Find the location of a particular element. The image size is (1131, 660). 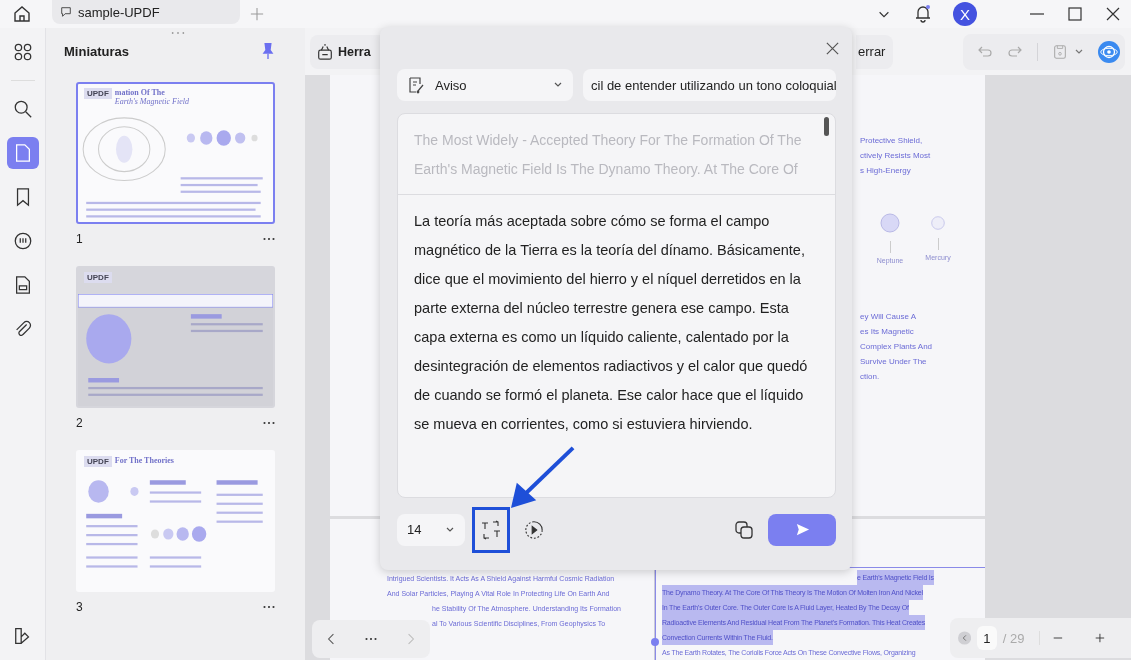

user-avatar: X is located at coordinates (965, 14).